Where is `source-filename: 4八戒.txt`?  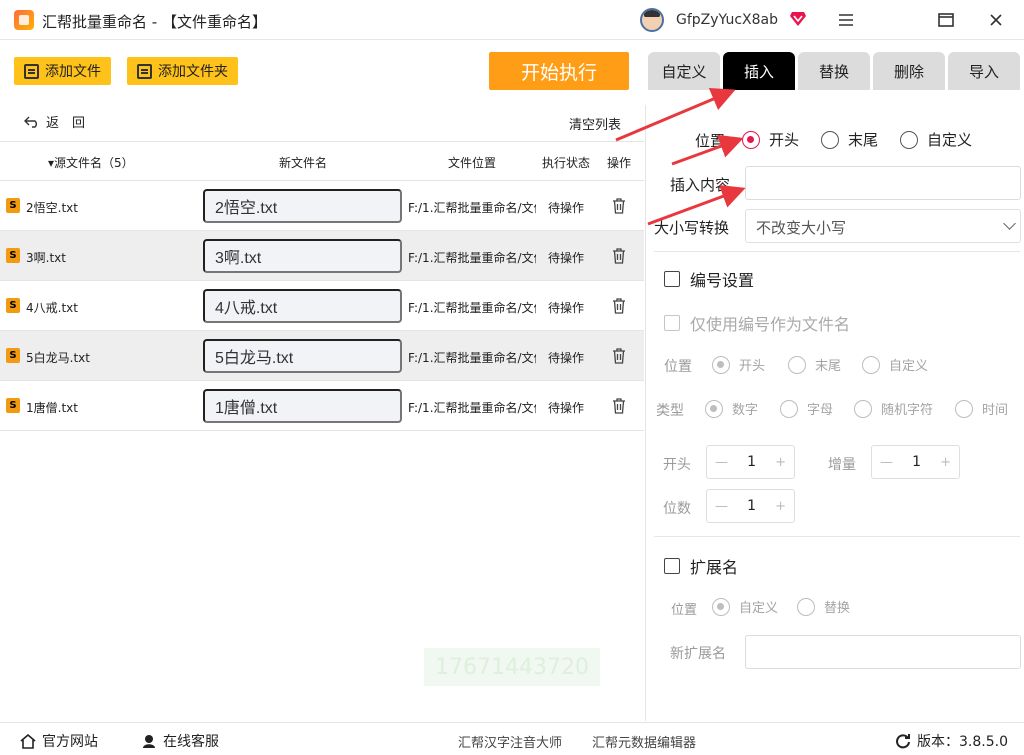
source-filename: 4八戒.txt is located at coordinates (52, 308).